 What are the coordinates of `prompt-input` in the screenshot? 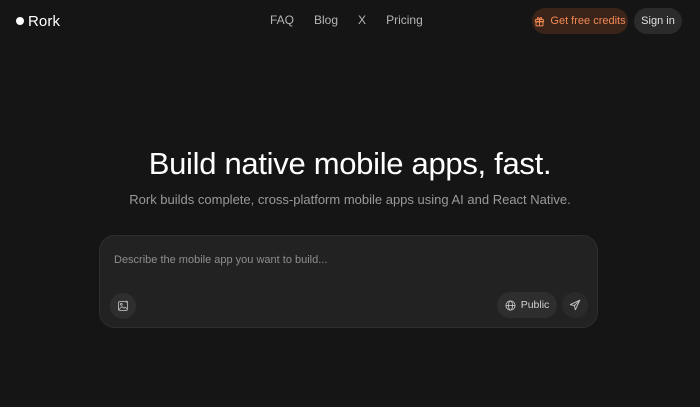 It's located at (349, 260).